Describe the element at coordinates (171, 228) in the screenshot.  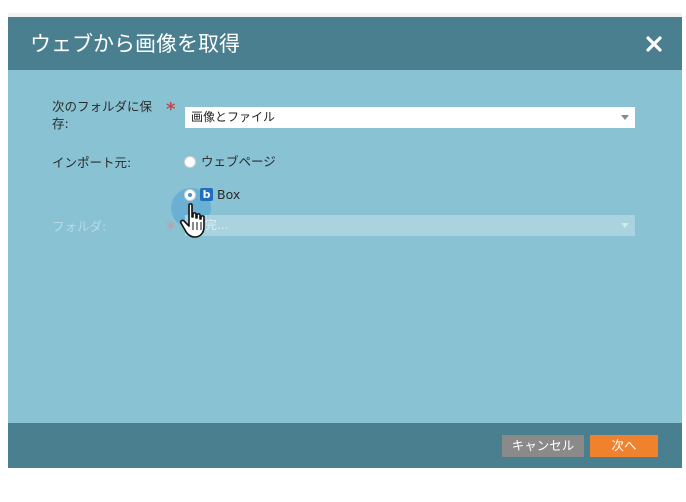
I see `required-star-disabled: *` at that location.